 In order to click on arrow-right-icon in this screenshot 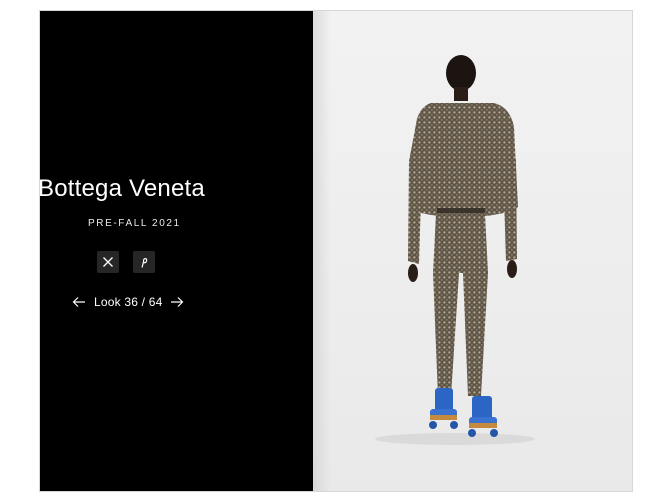, I will do `click(177, 302)`.